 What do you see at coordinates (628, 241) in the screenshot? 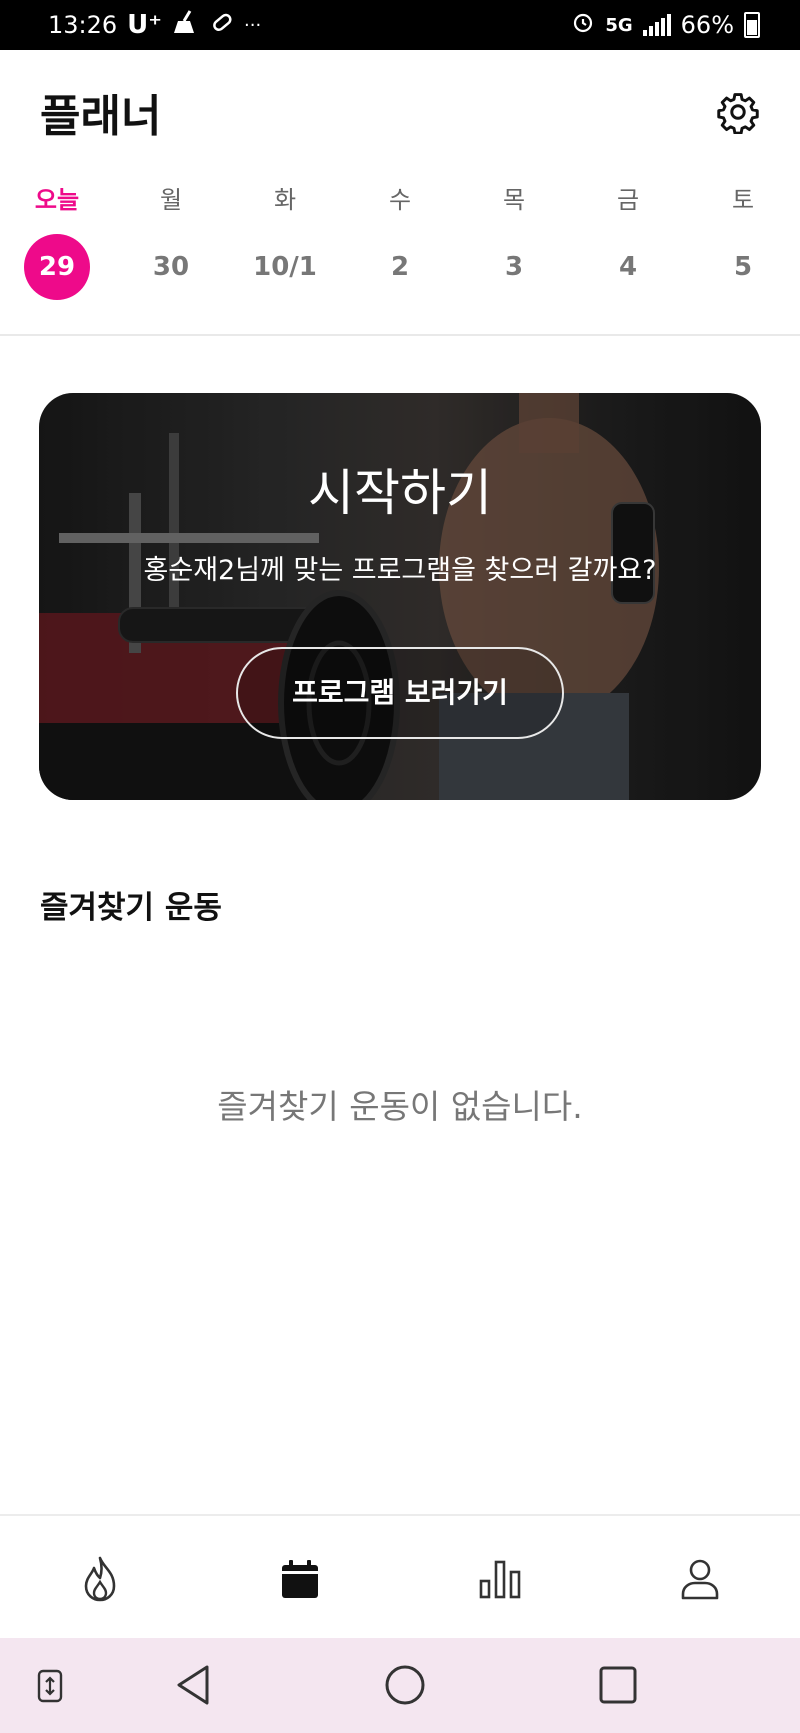
I see `day-fri: 금 4` at bounding box center [628, 241].